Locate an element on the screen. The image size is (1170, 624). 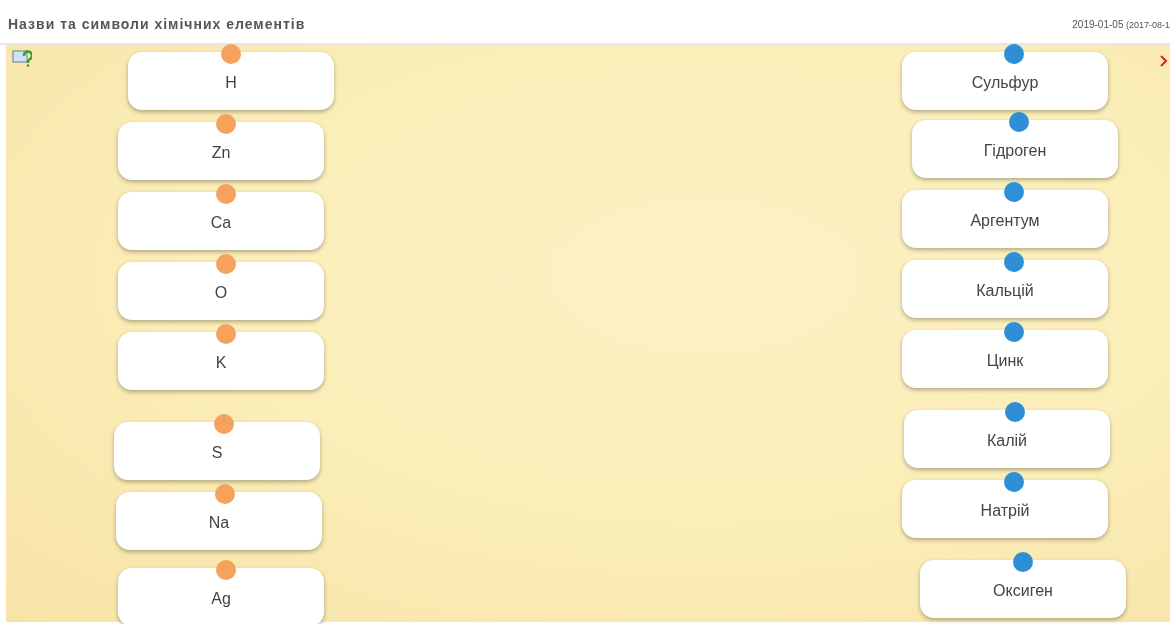
symbol-card: Ca is located at coordinates (221, 221).